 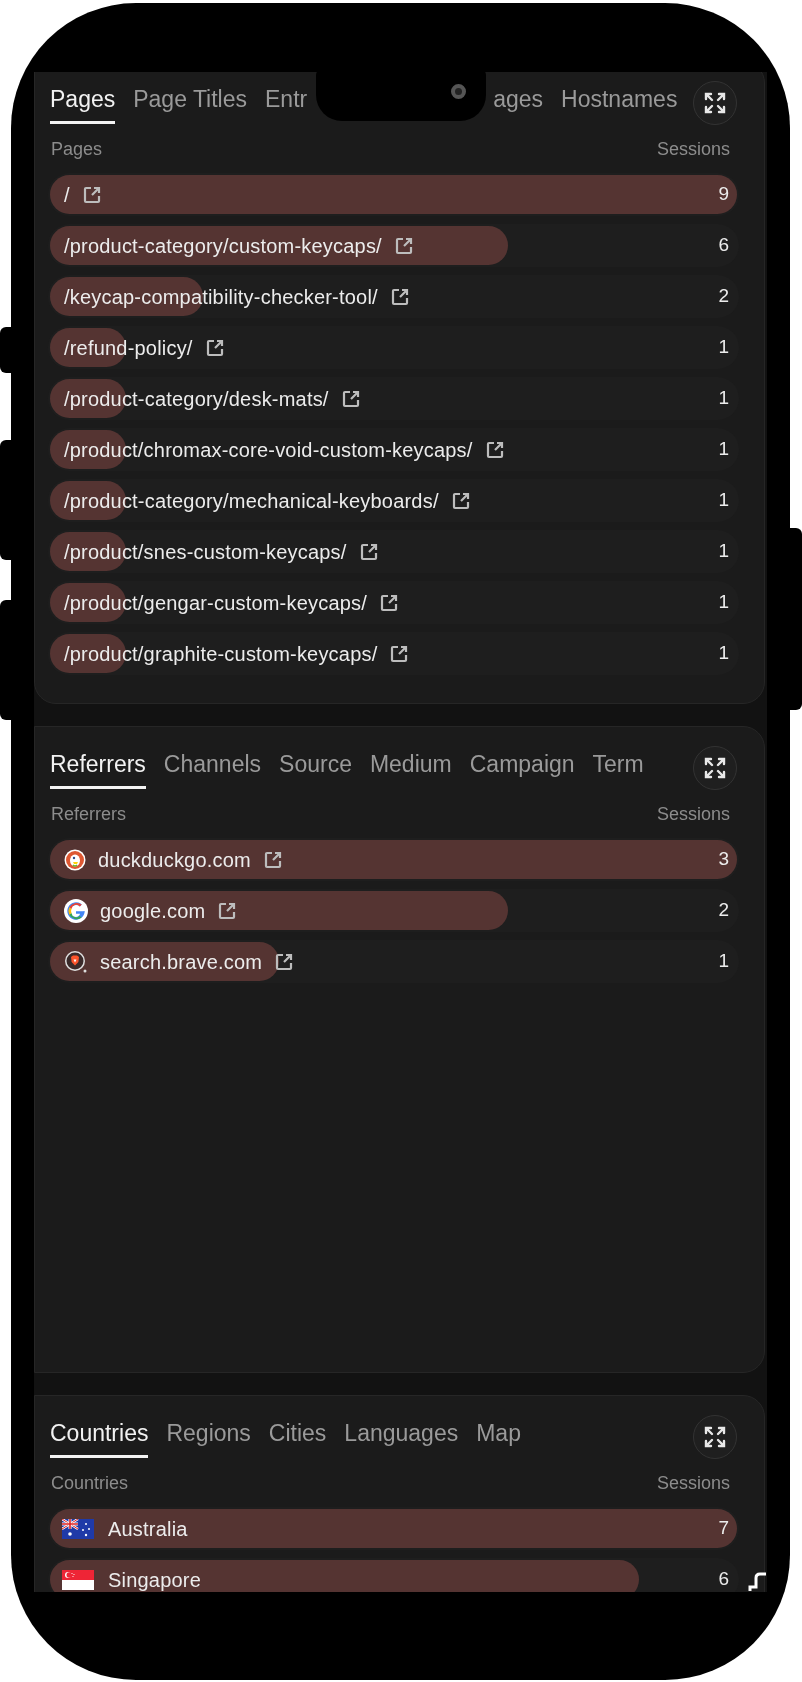 I want to click on tab: Regions, so click(x=208, y=1436).